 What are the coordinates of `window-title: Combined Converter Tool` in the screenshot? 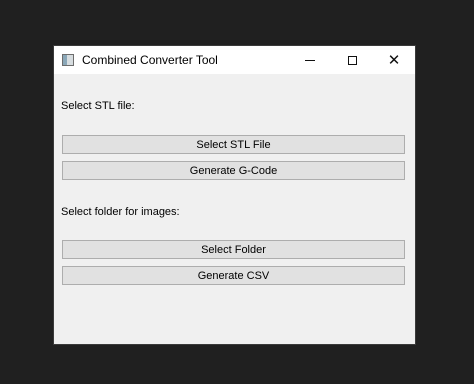 It's located at (150, 60).